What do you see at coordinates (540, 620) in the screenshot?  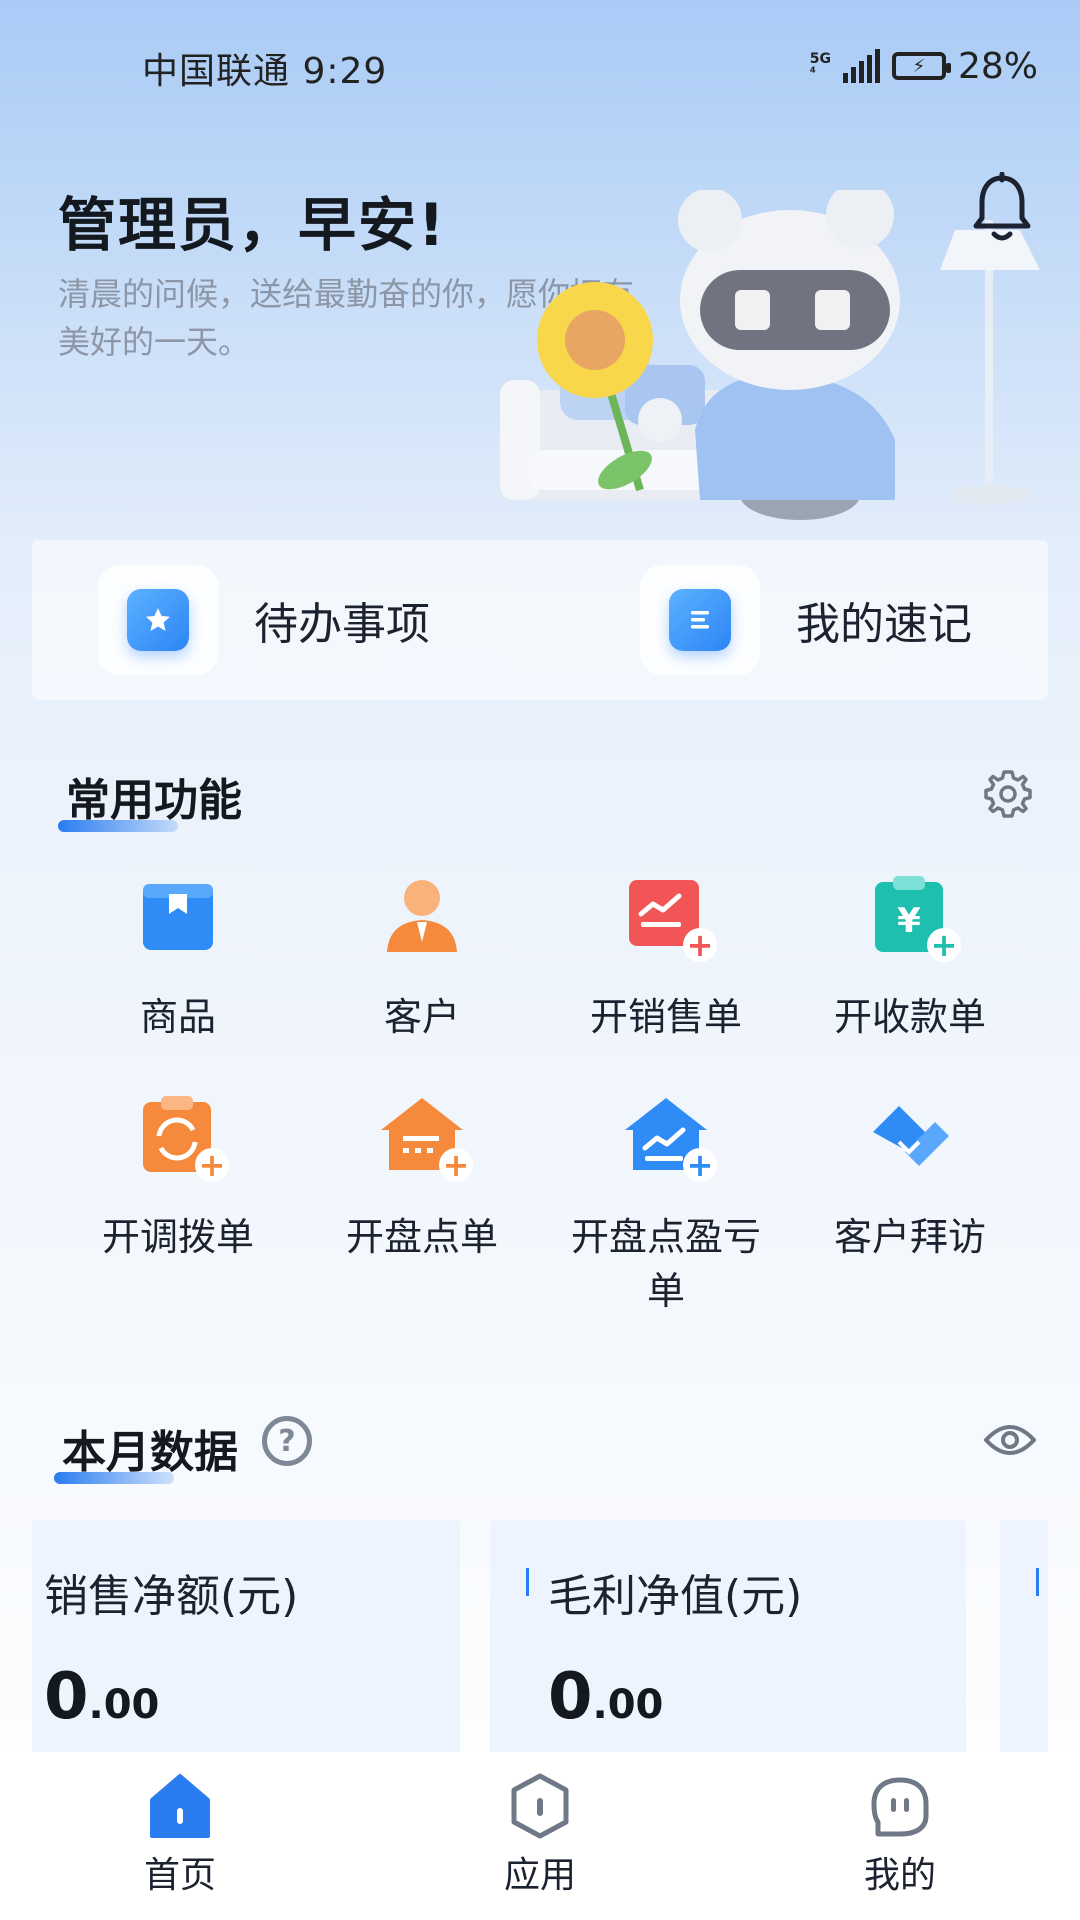 I see `quick-actions-card: 待办事项 我的速记` at bounding box center [540, 620].